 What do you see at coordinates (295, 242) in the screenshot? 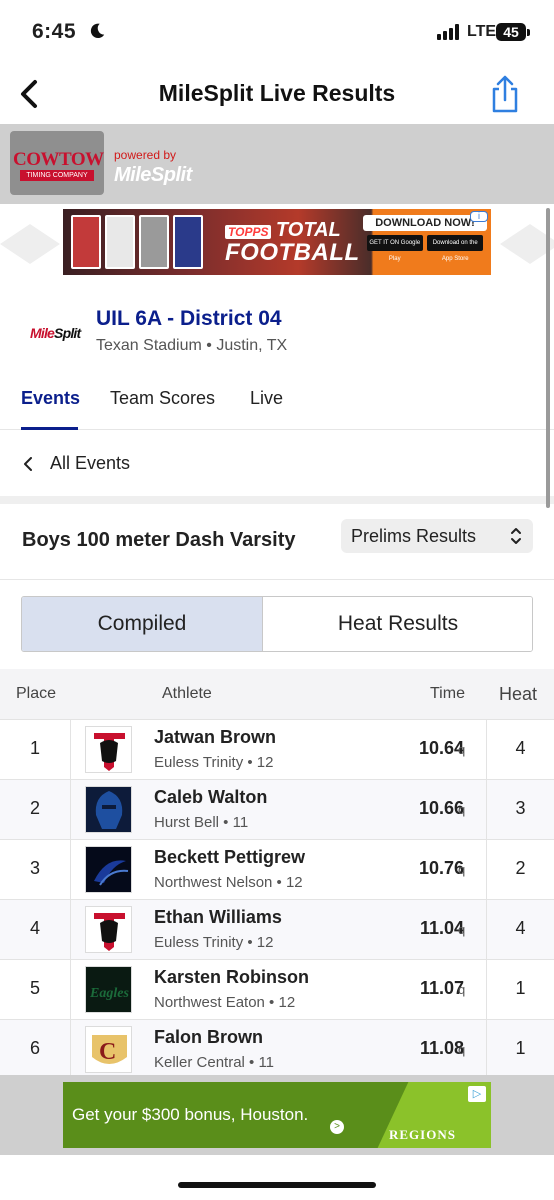
I see `topps-ad-headline: TOPPS TOTAL FOOTBALL` at bounding box center [295, 242].